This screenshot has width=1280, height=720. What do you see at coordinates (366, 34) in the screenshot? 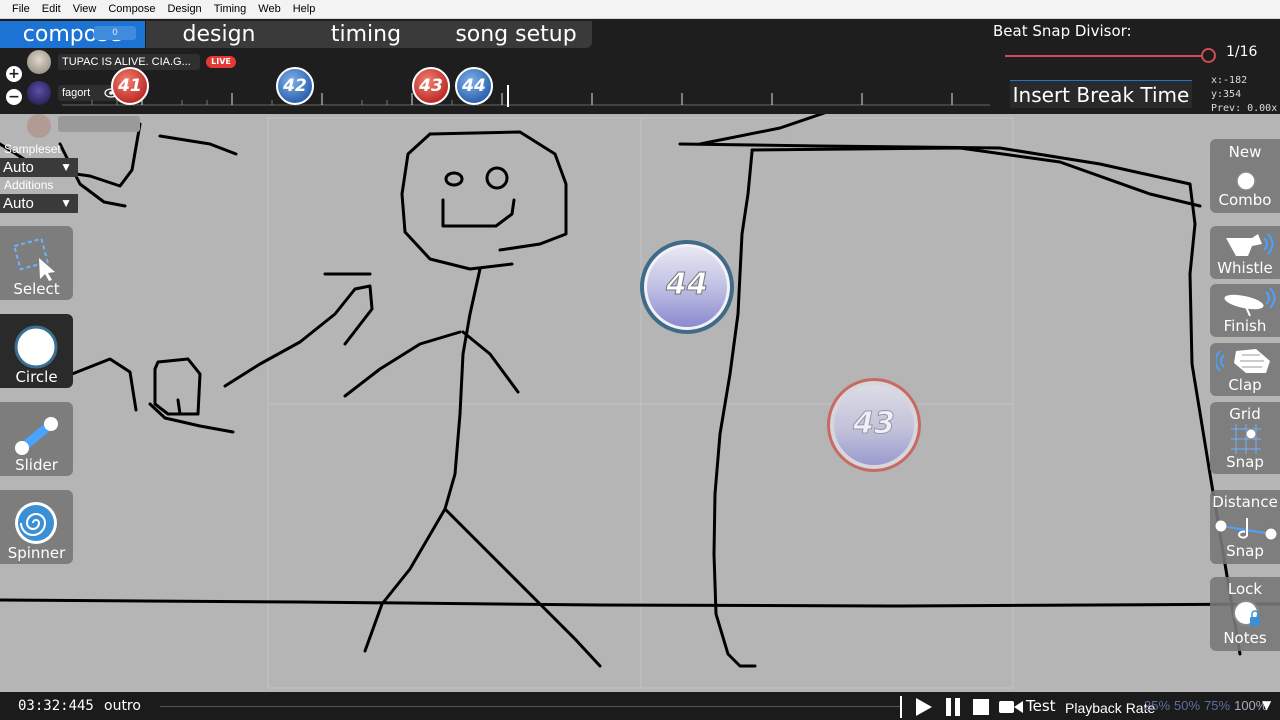
I see `tab-timing: timing` at bounding box center [366, 34].